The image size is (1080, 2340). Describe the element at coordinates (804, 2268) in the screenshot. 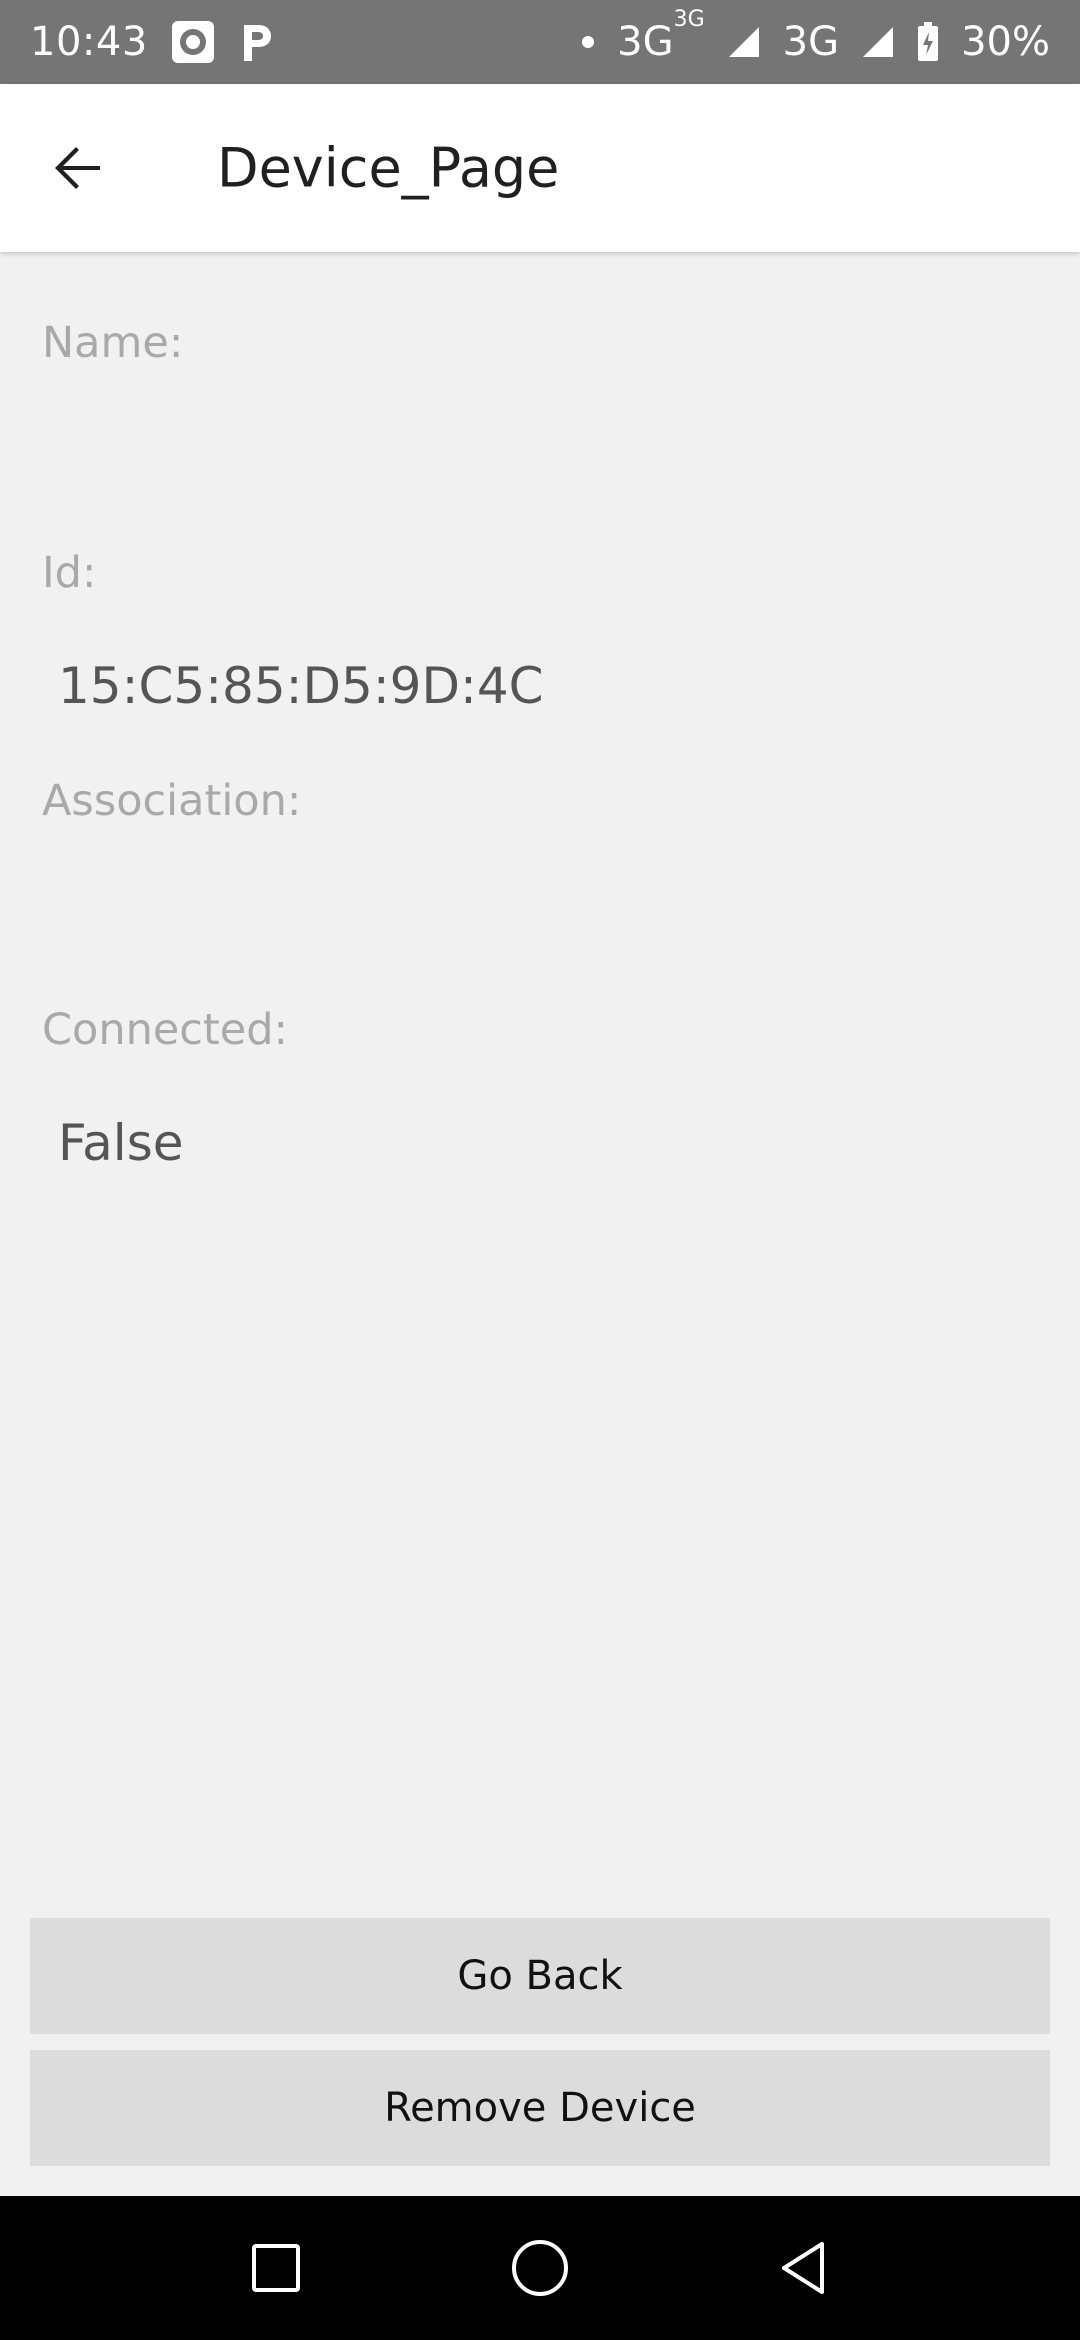

I see `triangle-back-icon` at that location.